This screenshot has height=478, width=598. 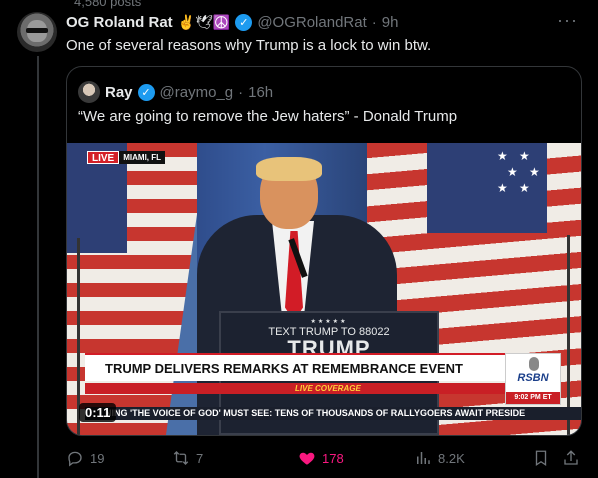 I want to click on live-badge: LIVE MIAMI, FL, so click(x=126, y=157).